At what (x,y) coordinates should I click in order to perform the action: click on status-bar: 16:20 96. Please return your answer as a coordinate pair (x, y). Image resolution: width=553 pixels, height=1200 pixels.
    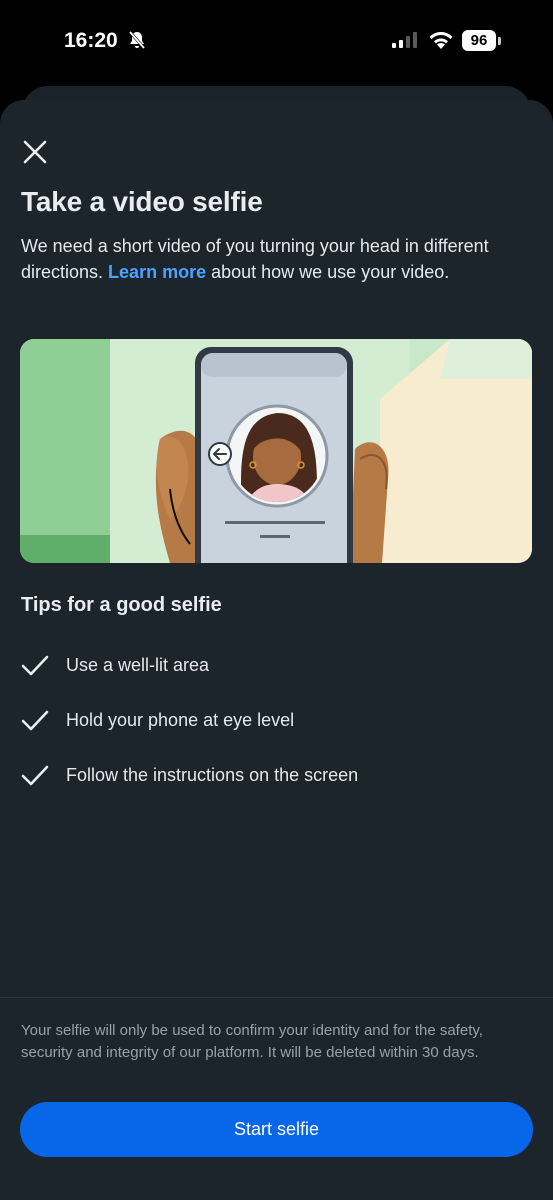
    Looking at the image, I should click on (276, 42).